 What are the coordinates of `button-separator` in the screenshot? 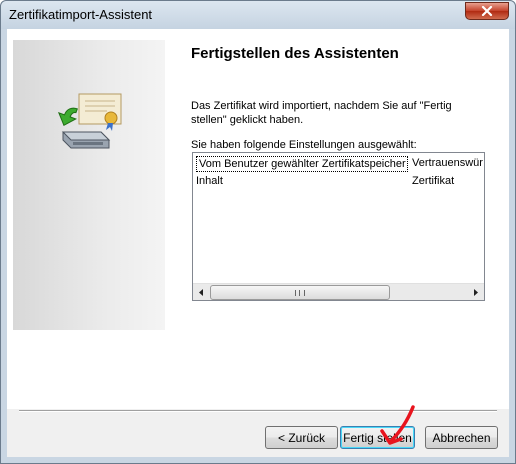 It's located at (258, 411).